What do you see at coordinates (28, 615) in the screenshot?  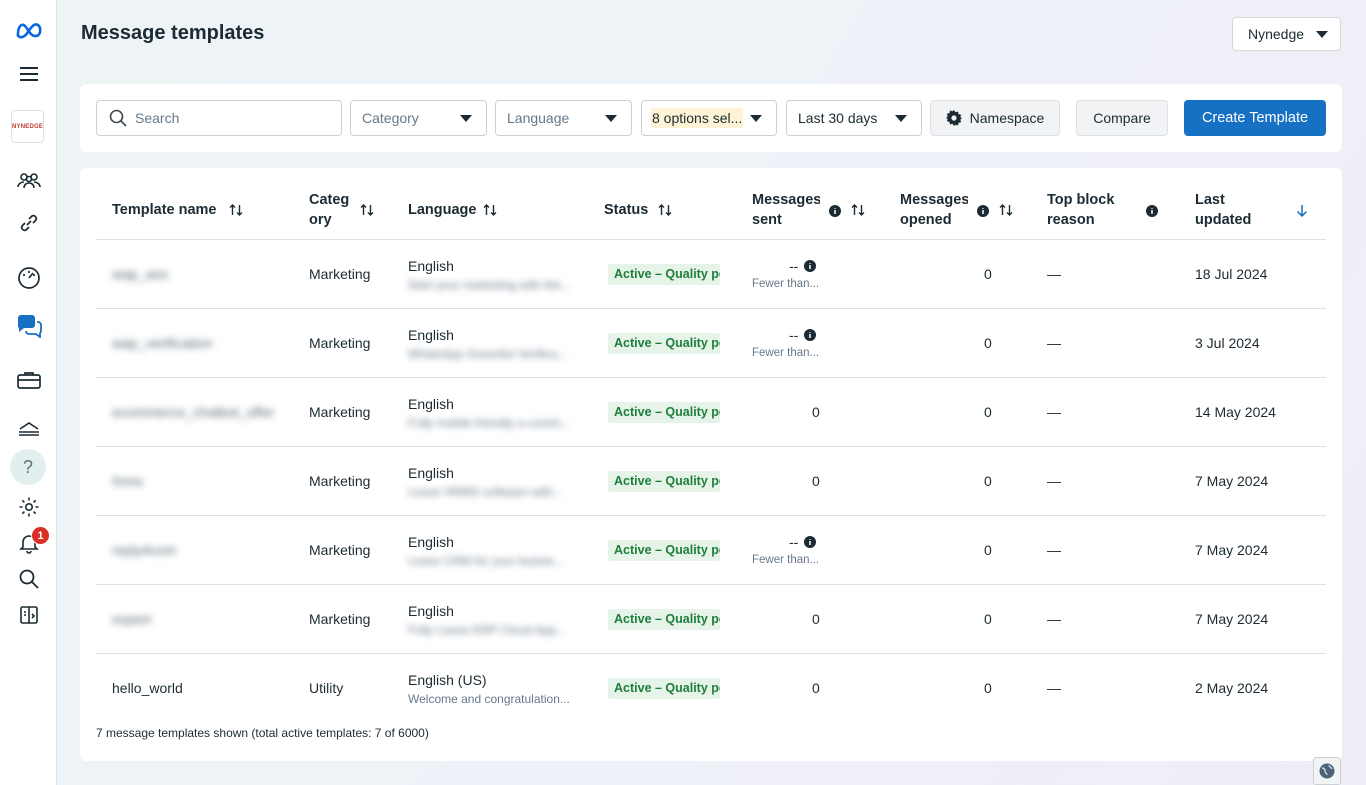 I see `panel-icon` at bounding box center [28, 615].